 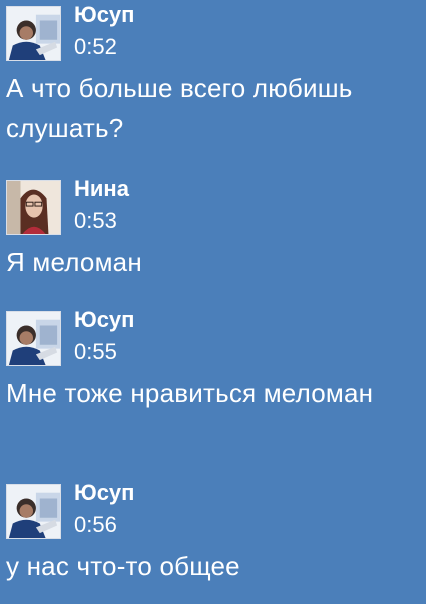 What do you see at coordinates (74, 262) in the screenshot?
I see `message-text: Я меломан` at bounding box center [74, 262].